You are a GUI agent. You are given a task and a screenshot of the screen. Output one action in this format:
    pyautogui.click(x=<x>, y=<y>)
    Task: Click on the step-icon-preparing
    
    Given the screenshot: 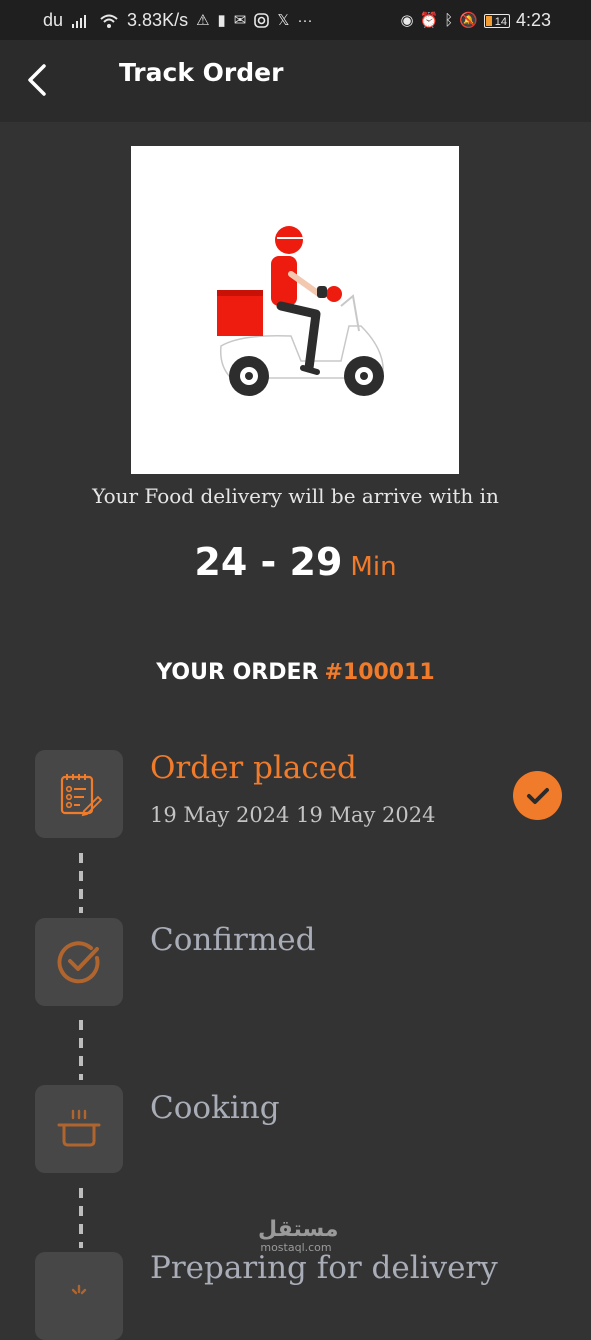 What is the action you would take?
    pyautogui.click(x=79, y=1296)
    